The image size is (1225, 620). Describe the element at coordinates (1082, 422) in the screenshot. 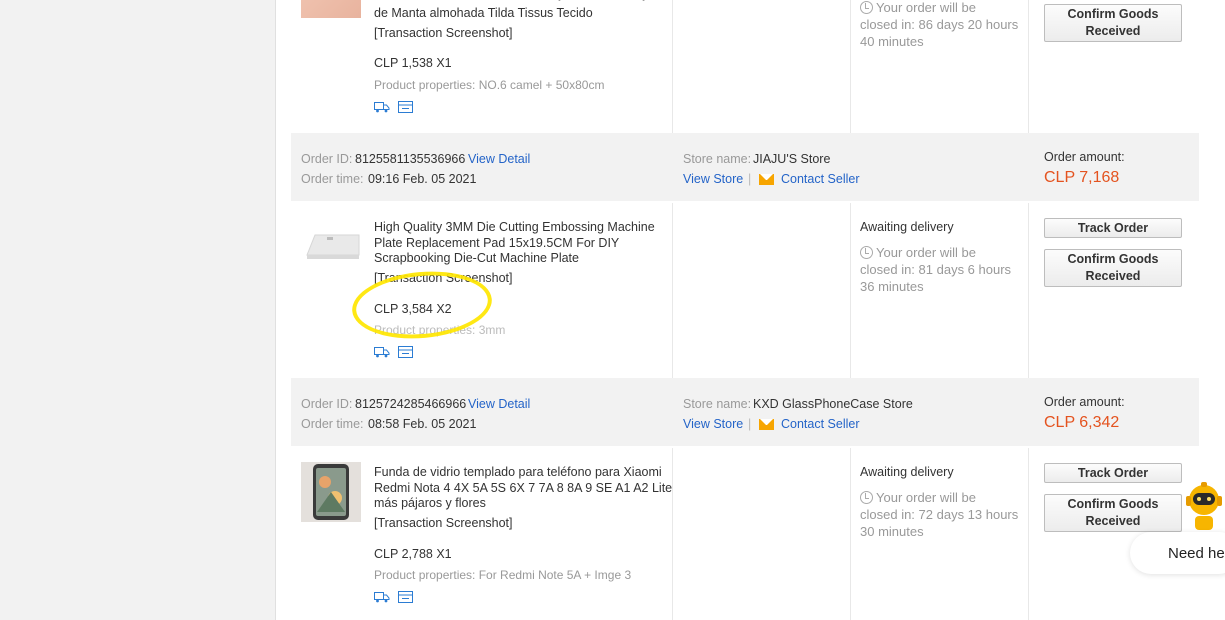

I see `order-amount-value: CLP 6,342` at that location.